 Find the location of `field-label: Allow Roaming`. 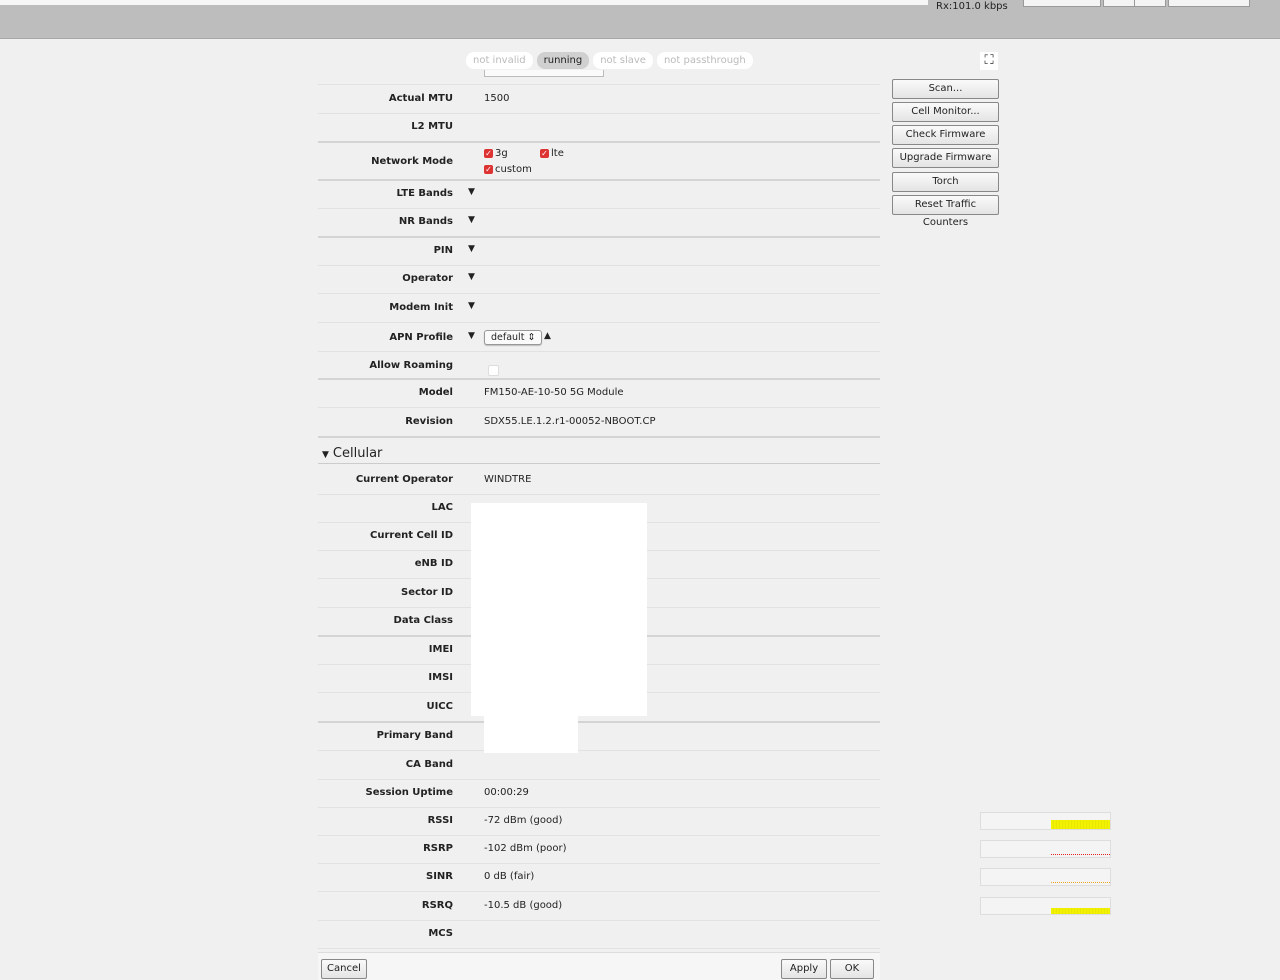

field-label: Allow Roaming is located at coordinates (411, 365).